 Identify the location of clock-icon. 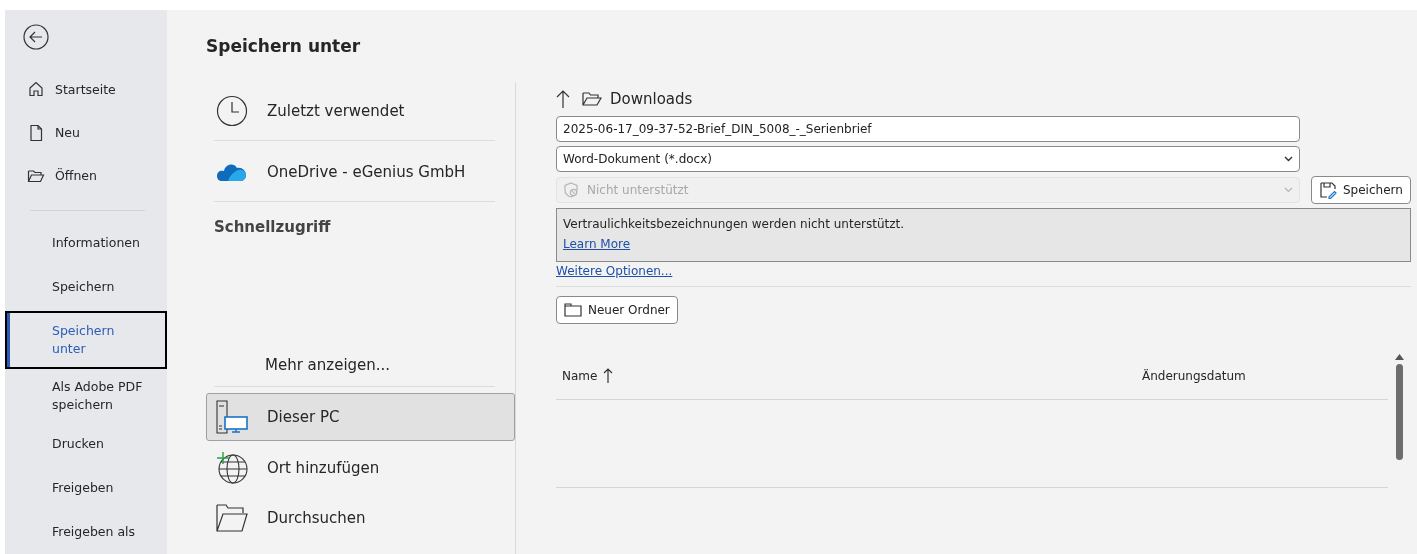
(232, 111).